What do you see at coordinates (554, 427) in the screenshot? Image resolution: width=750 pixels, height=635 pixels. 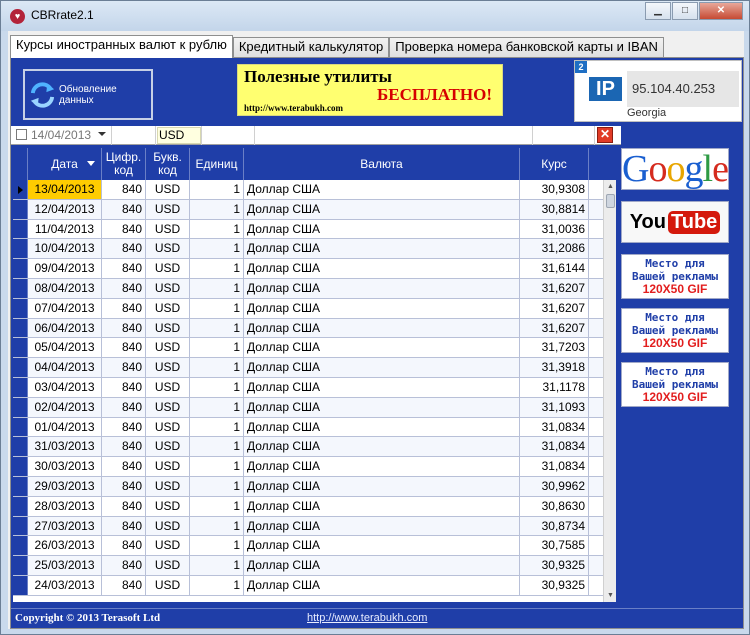 I see `cell-rate: 31,0834` at bounding box center [554, 427].